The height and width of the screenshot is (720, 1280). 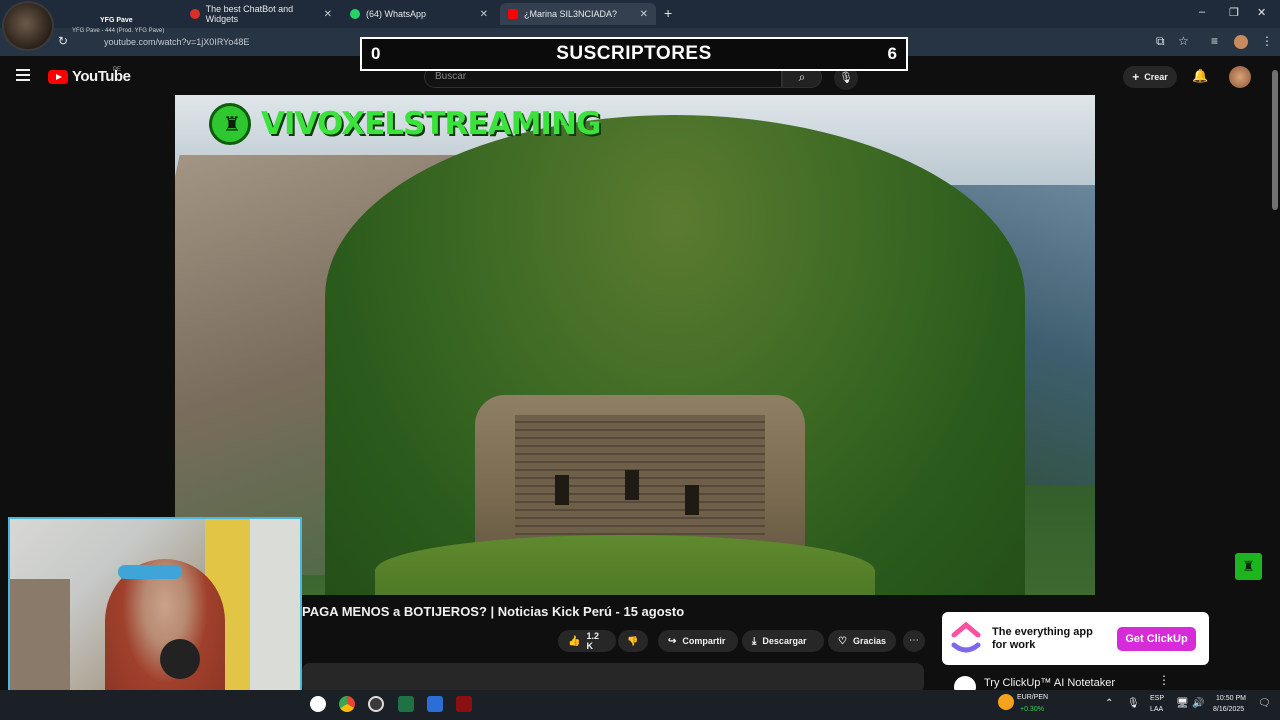 I want to click on ad-more-icon: ⋮, so click(x=1164, y=680).